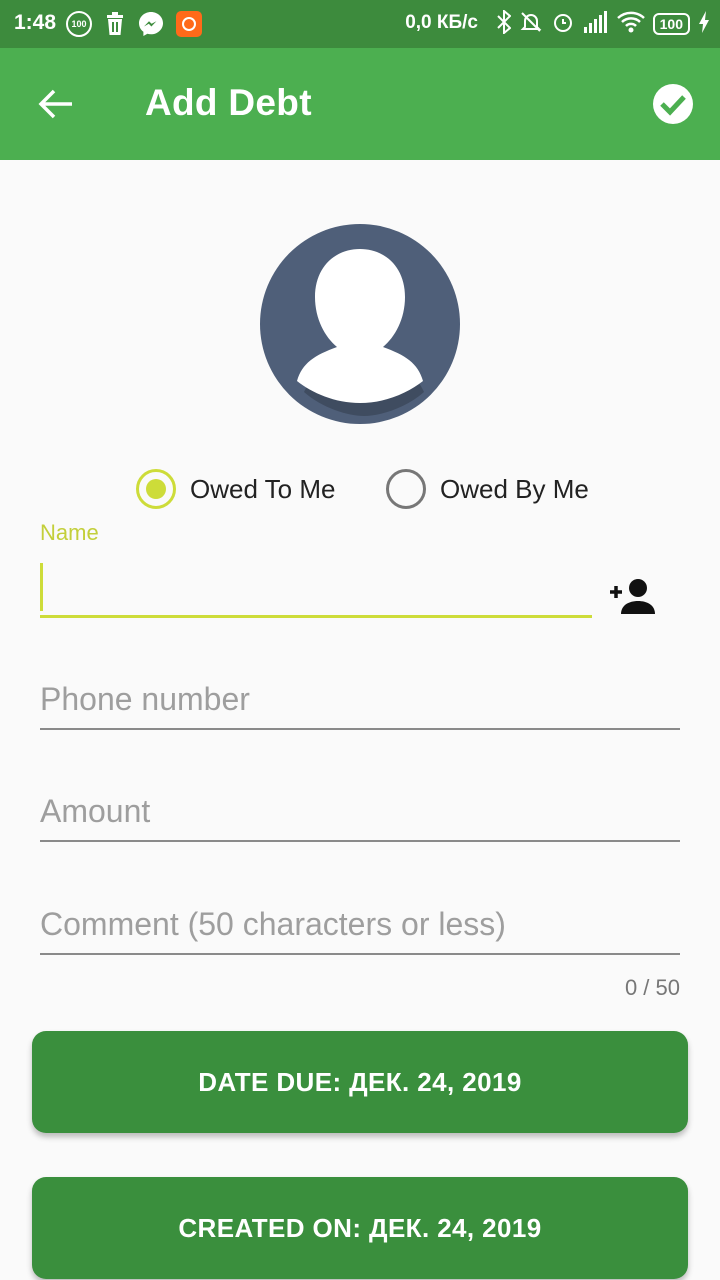 Image resolution: width=720 pixels, height=1280 pixels. I want to click on person-silhouette-icon, so click(360, 332).